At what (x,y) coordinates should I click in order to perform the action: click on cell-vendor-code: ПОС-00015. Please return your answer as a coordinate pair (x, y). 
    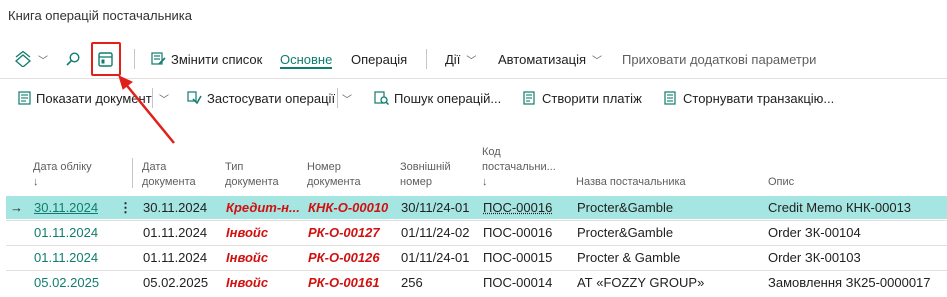
    Looking at the image, I should click on (517, 257).